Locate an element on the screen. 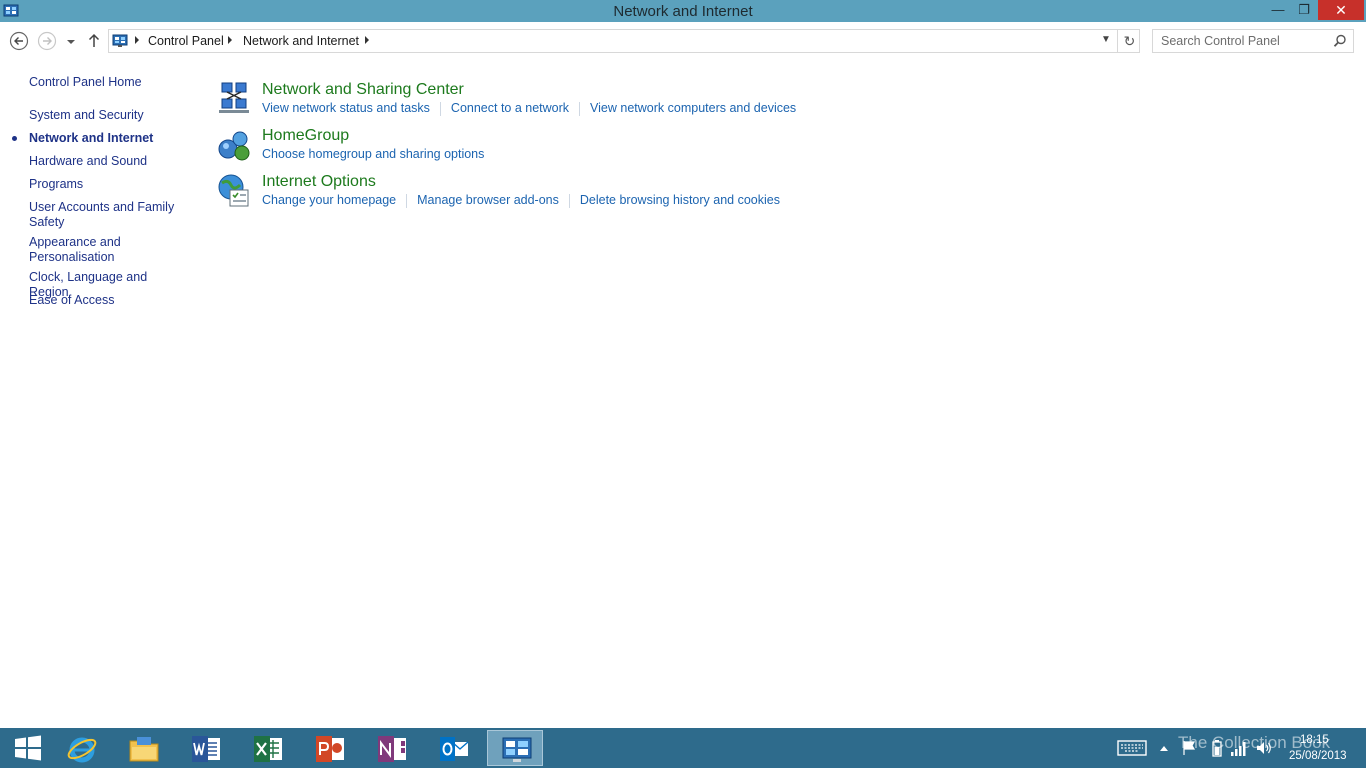 This screenshot has width=1366, height=768. taskbar-control-panel is located at coordinates (515, 748).